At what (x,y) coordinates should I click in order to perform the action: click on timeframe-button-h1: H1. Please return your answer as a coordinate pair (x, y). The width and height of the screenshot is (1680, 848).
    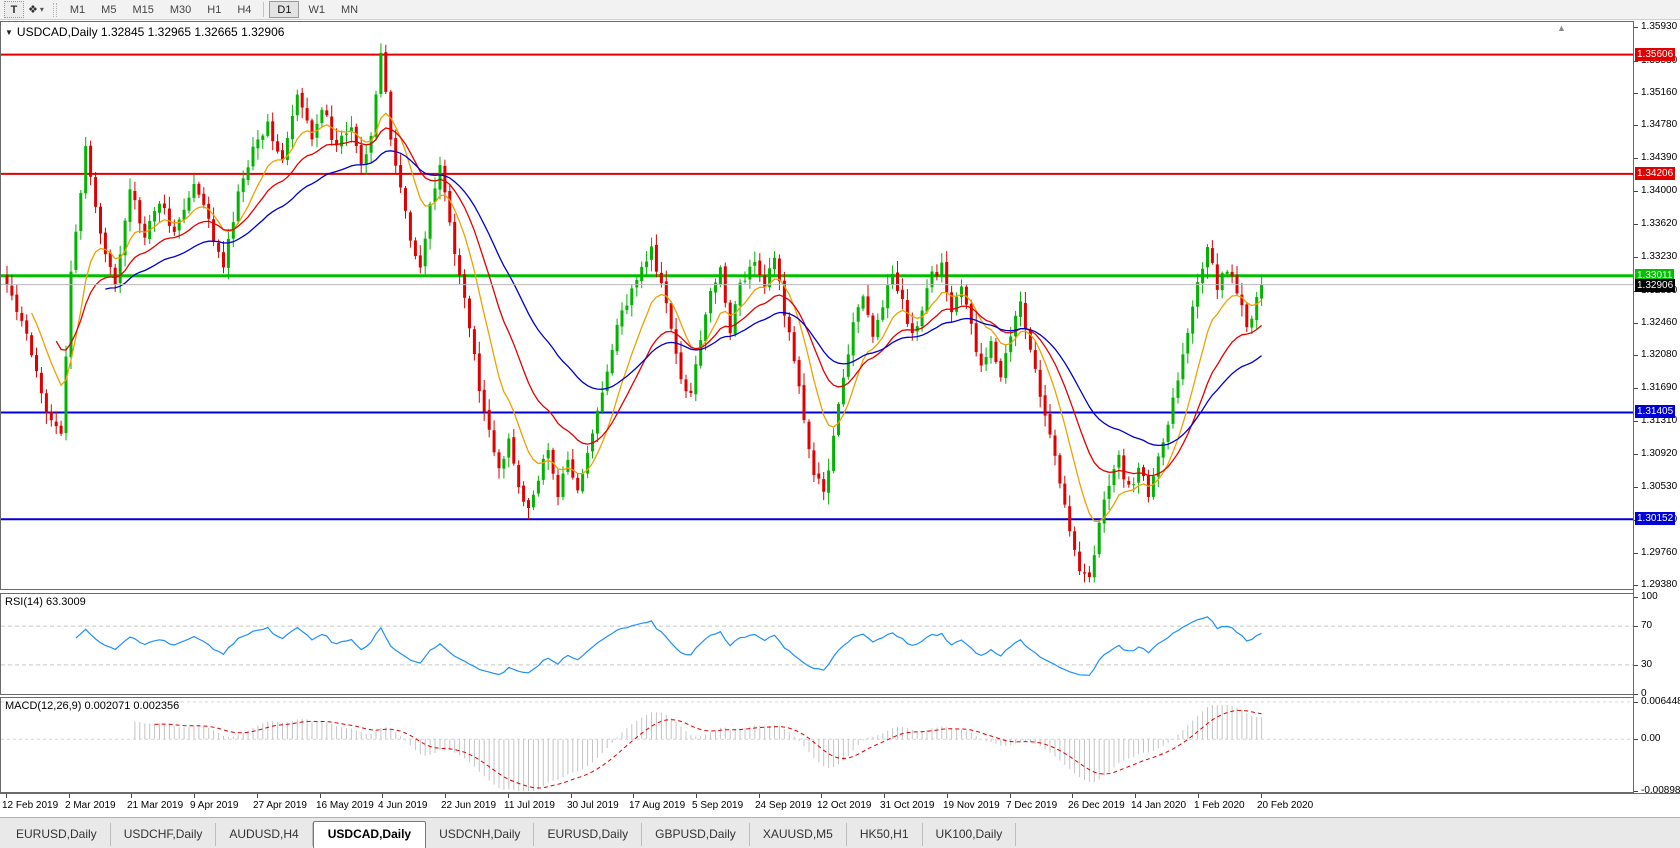
    Looking at the image, I should click on (214, 9).